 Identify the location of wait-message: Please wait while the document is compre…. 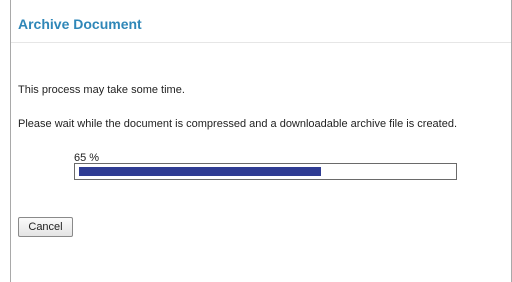
(238, 124).